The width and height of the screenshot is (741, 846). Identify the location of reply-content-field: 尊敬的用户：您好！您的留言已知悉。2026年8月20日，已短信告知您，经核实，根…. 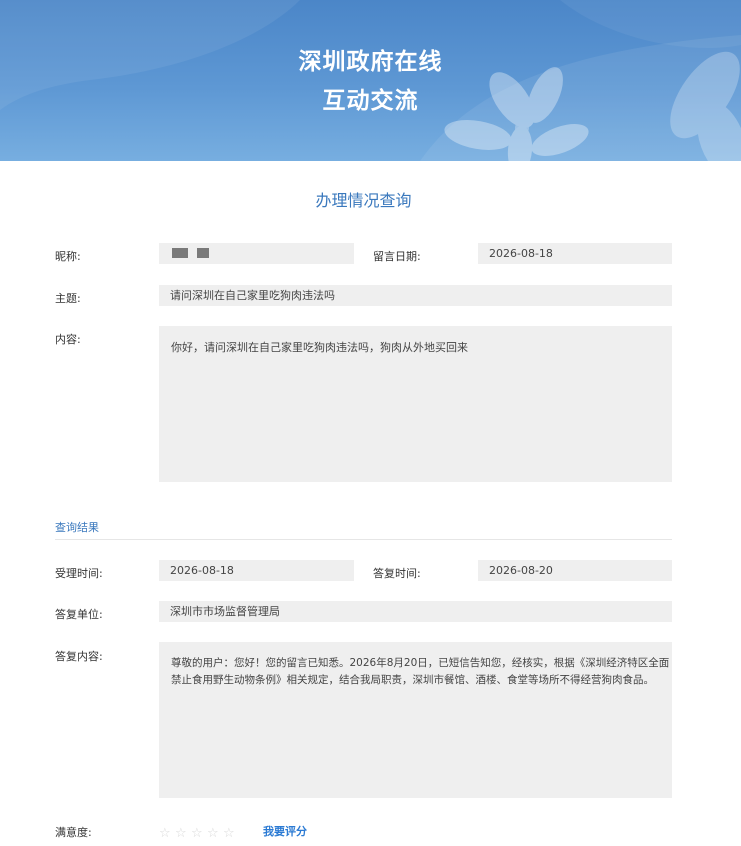
(415, 720).